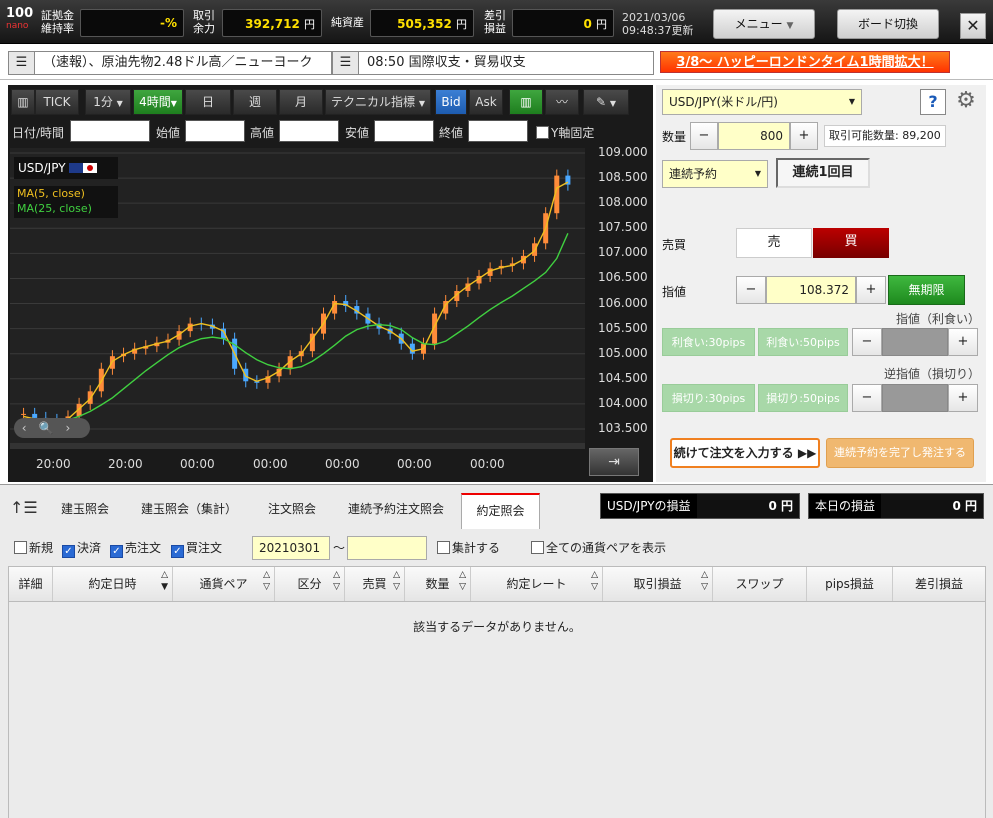  Describe the element at coordinates (850, 584) in the screenshot. I see `column-header: pips損益` at that location.